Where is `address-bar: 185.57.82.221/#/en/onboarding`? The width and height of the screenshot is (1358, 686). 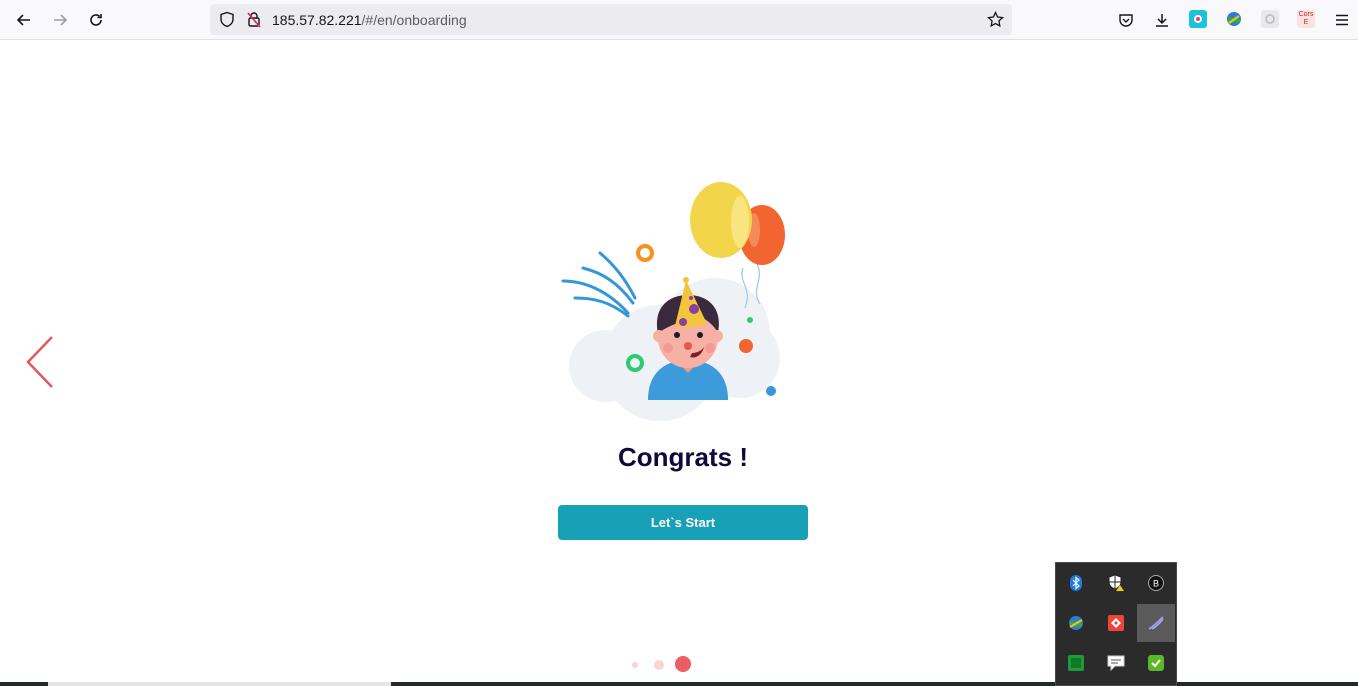 address-bar: 185.57.82.221/#/en/onboarding is located at coordinates (611, 19).